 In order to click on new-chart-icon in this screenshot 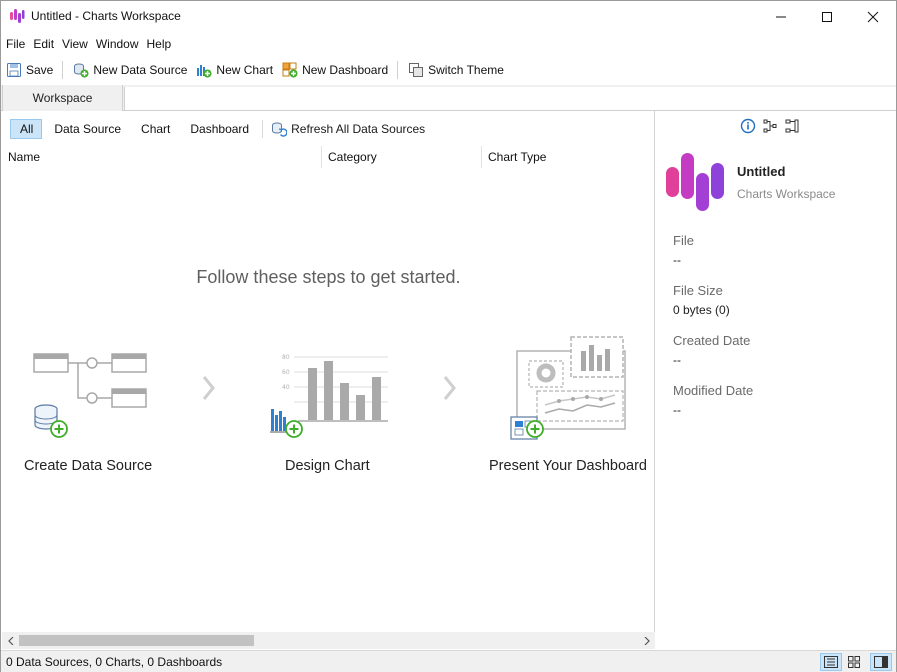, I will do `click(204, 71)`.